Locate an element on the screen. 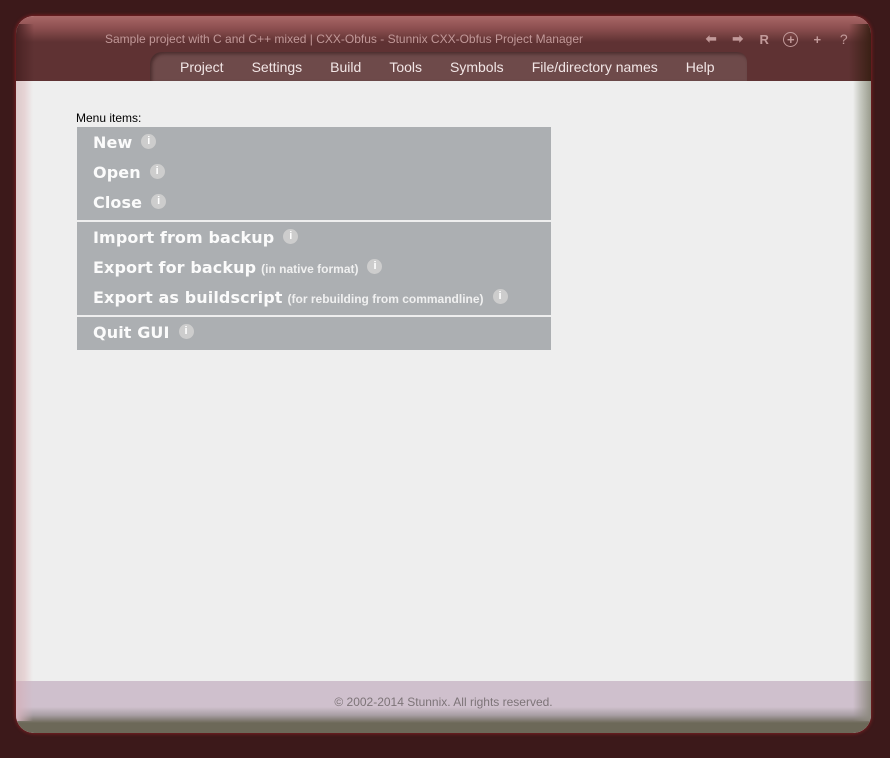 The image size is (890, 758). menu-items-label: Menu items: is located at coordinates (109, 118).